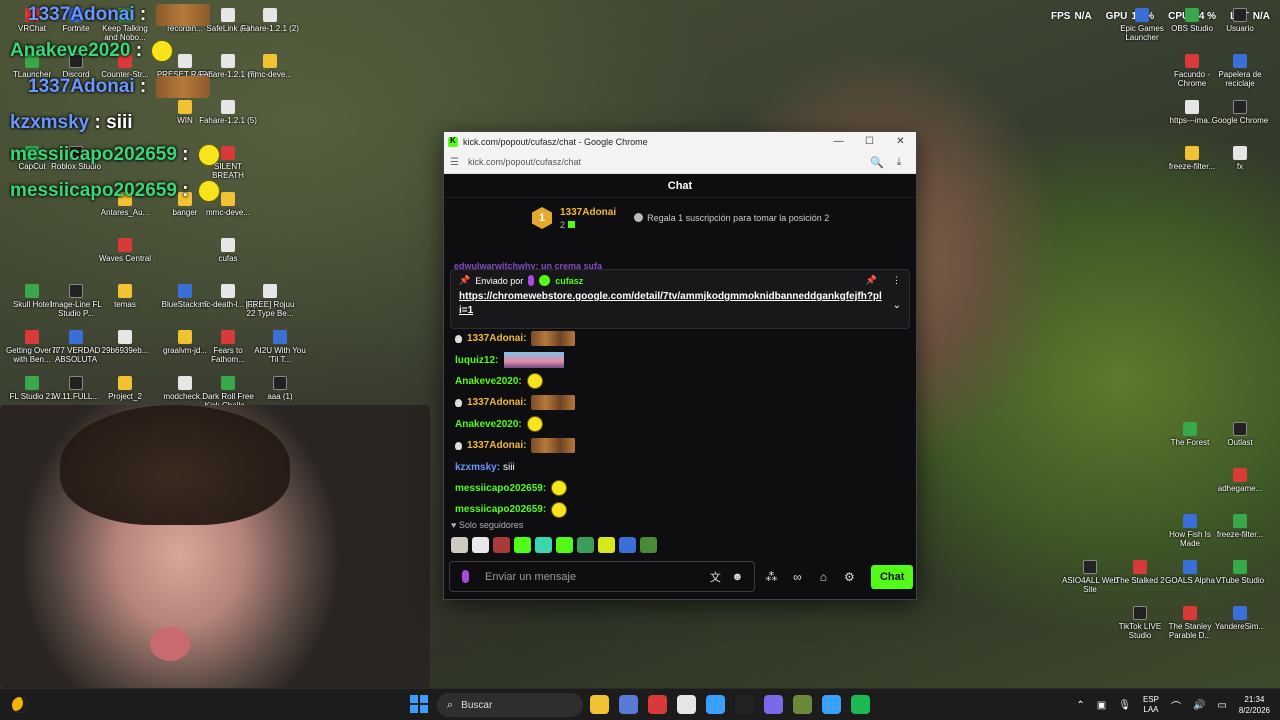 The height and width of the screenshot is (720, 1280). What do you see at coordinates (457, 162) in the screenshot?
I see `site-settings-icon: ☰` at bounding box center [457, 162].